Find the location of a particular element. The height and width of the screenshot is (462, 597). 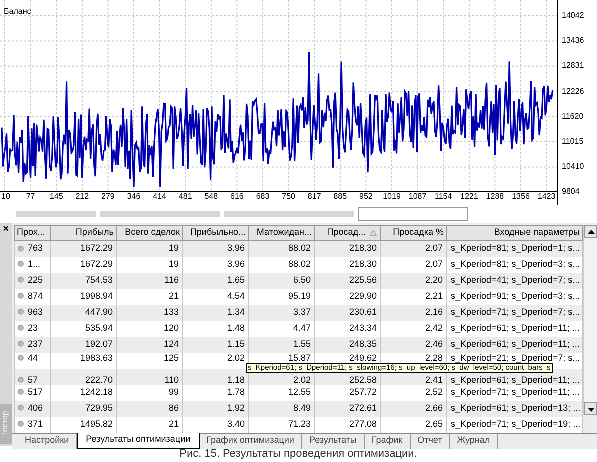

x-axis-label: 1087 is located at coordinates (417, 197).